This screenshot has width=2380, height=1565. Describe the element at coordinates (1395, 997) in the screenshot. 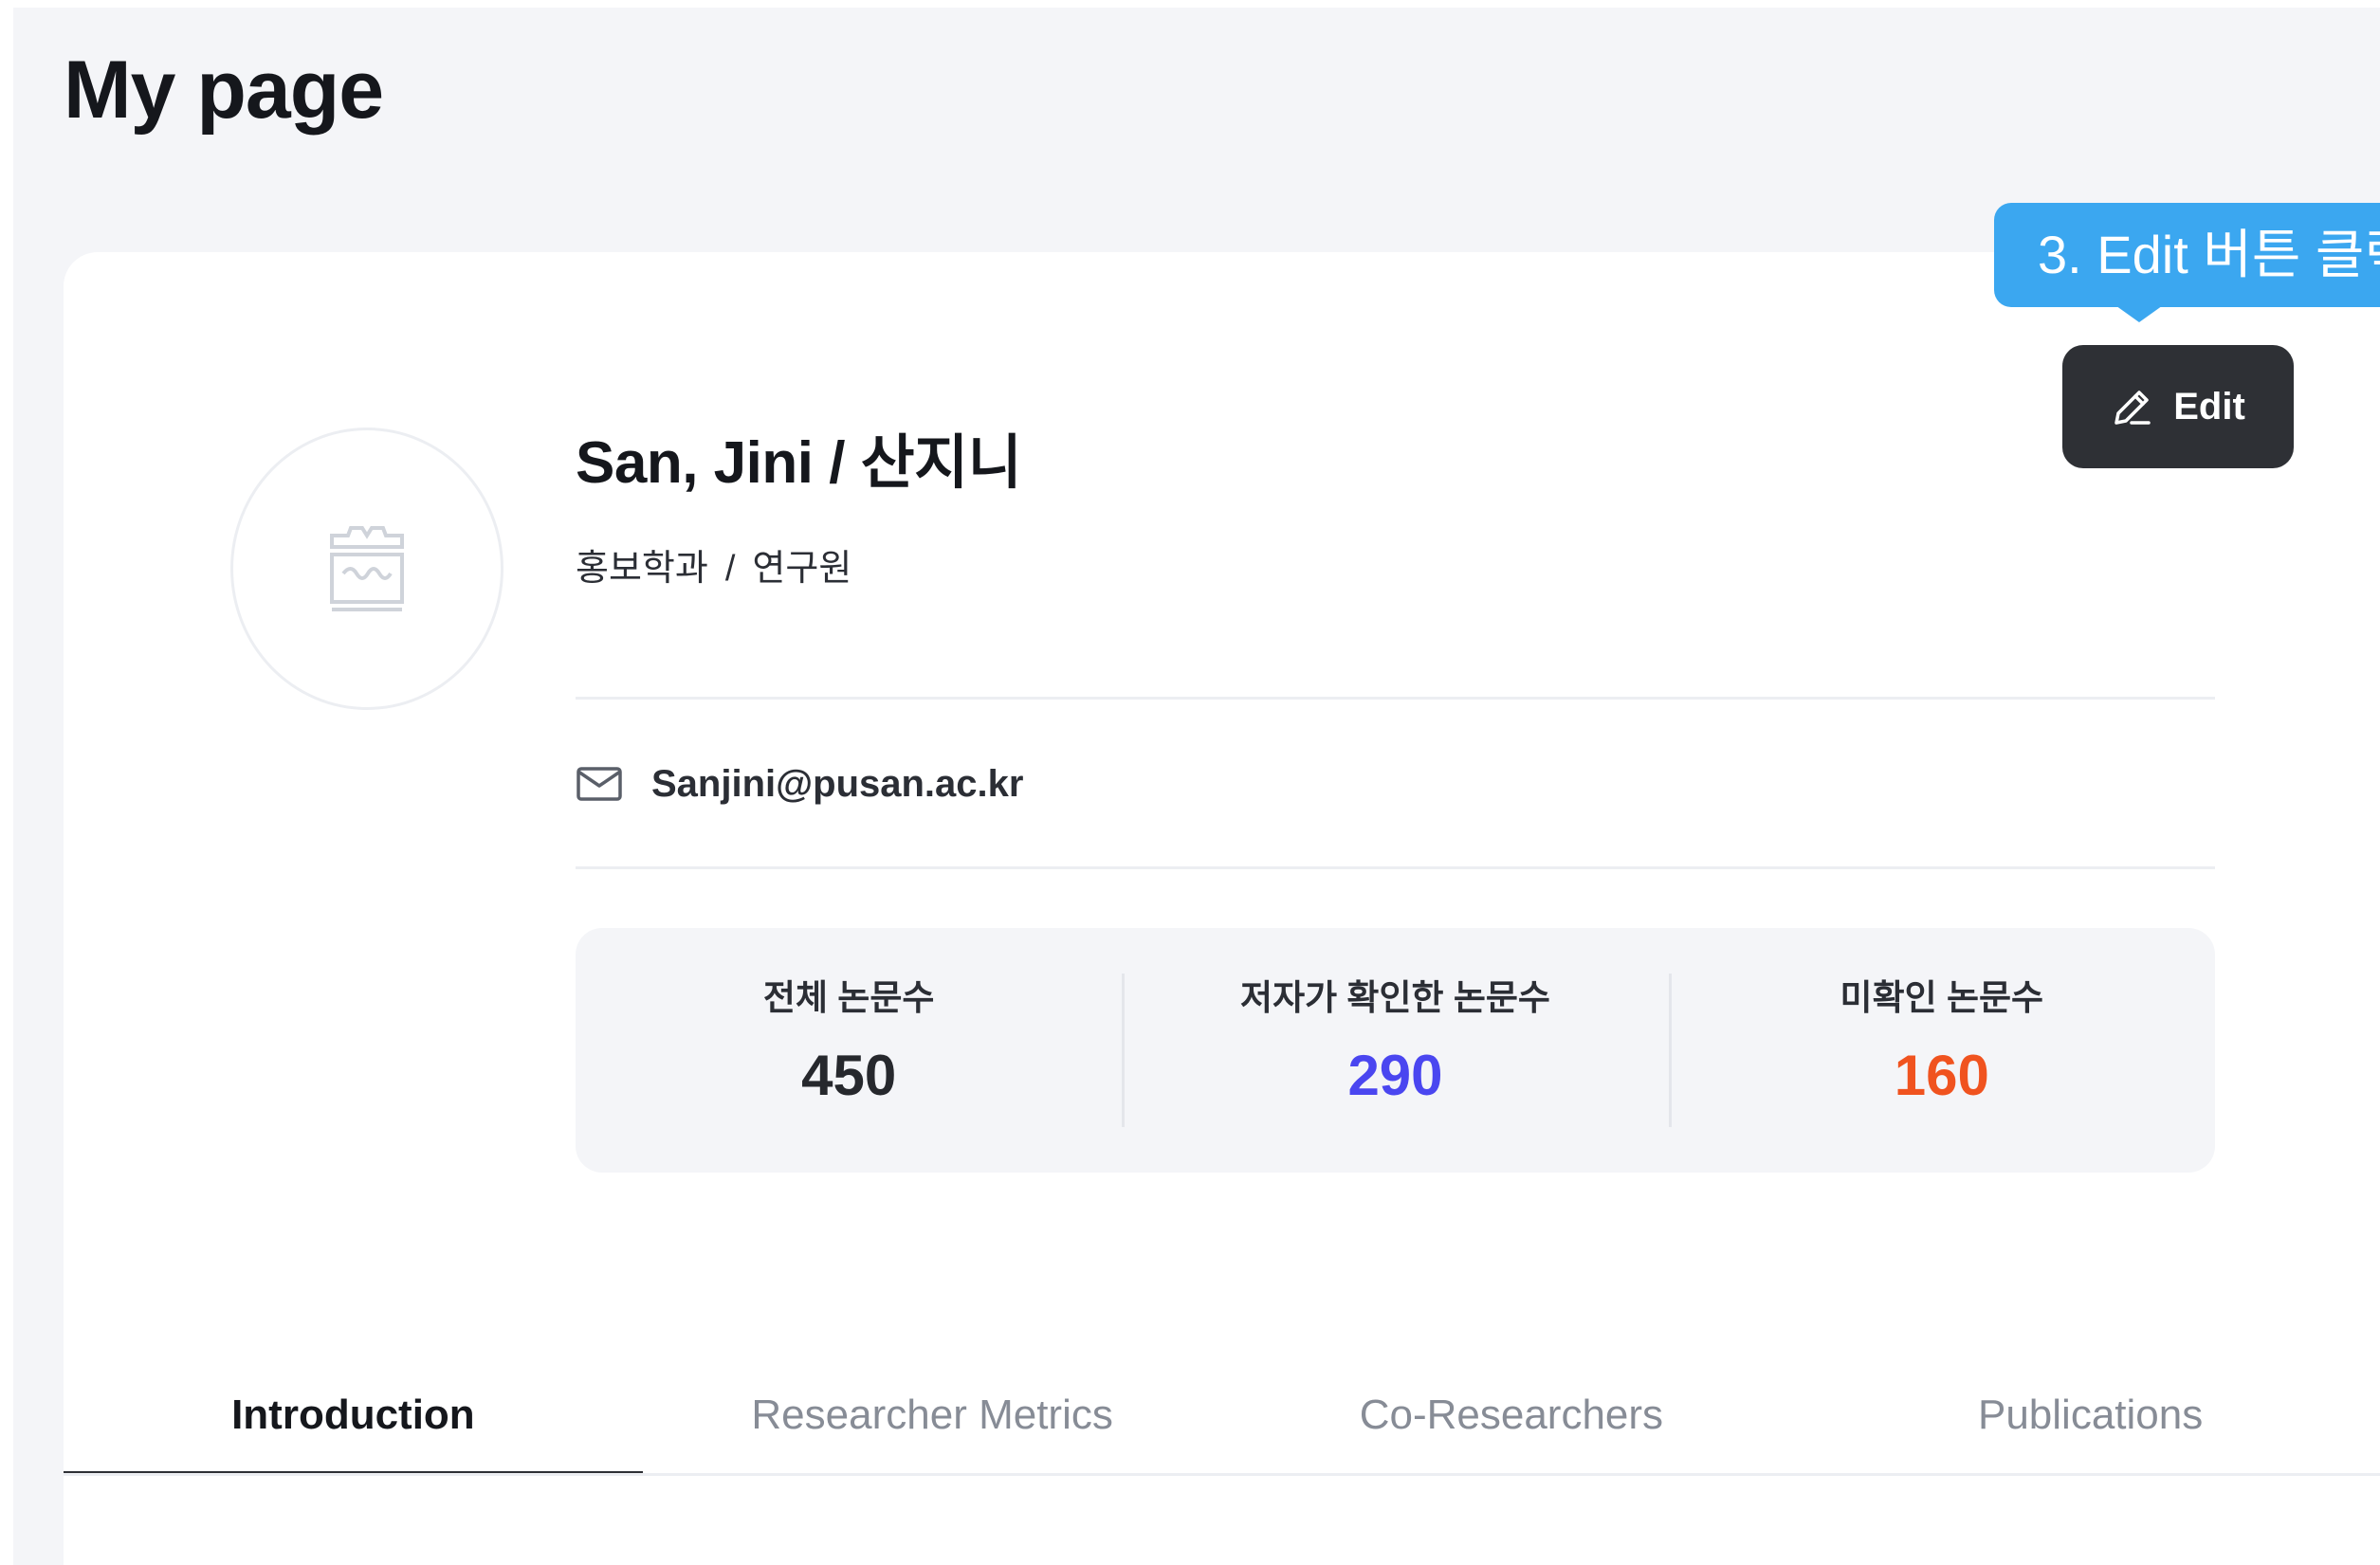

I see `stat-label: 저자가 확인한 논문수` at that location.